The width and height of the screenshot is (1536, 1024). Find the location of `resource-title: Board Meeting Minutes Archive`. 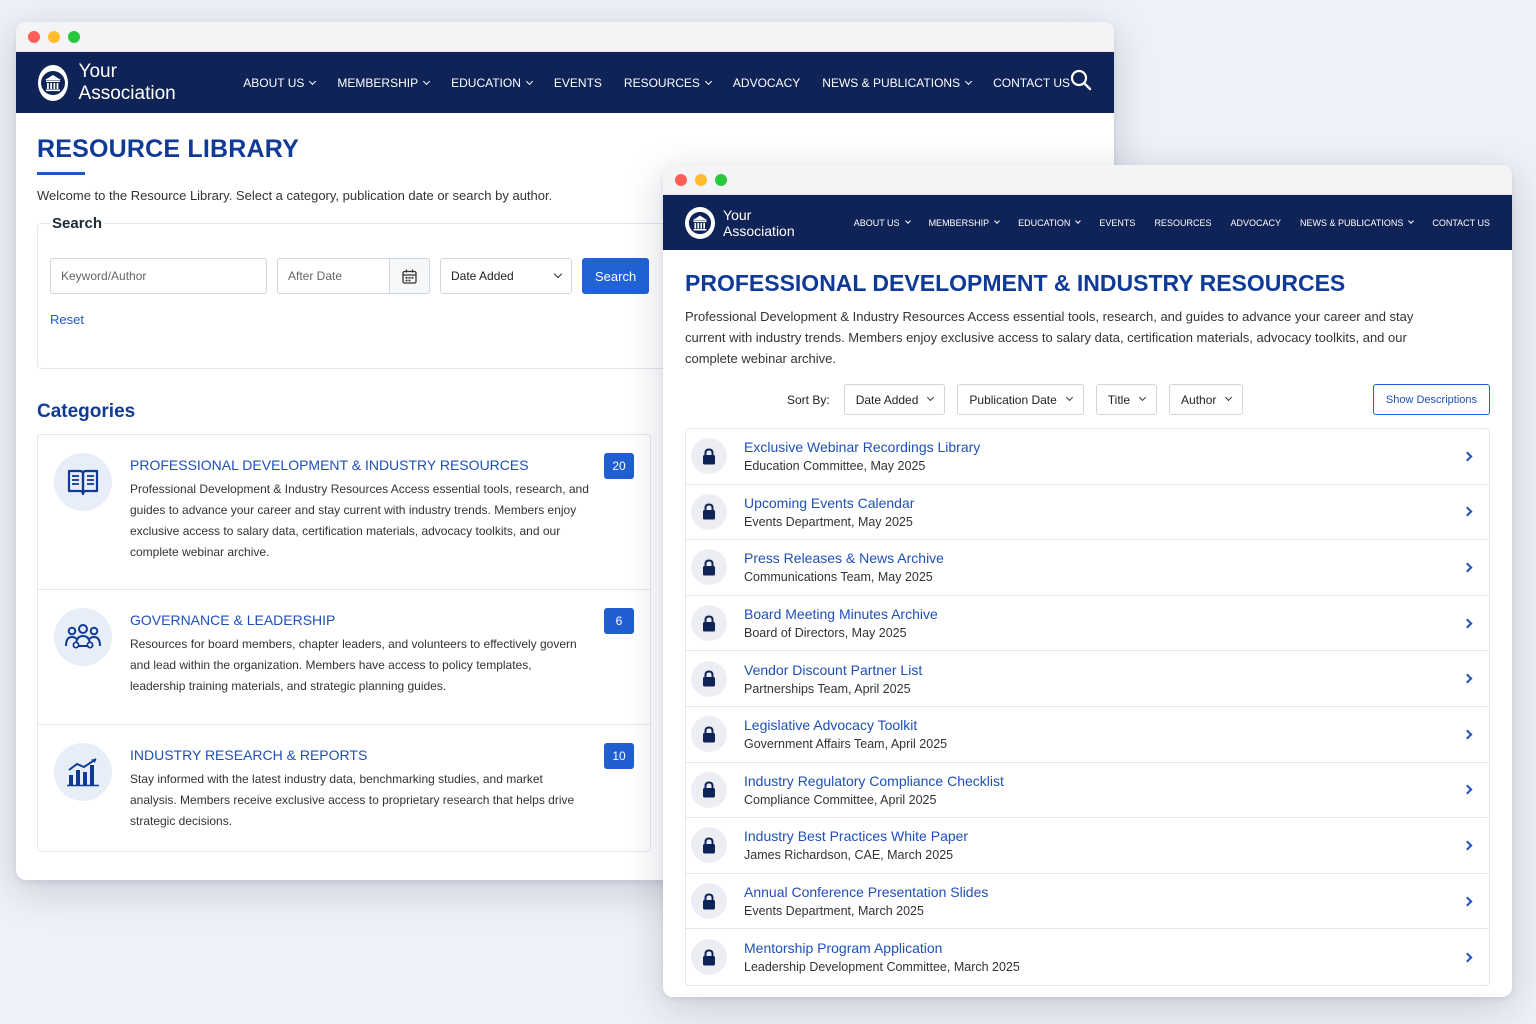

resource-title: Board Meeting Minutes Archive is located at coordinates (841, 614).